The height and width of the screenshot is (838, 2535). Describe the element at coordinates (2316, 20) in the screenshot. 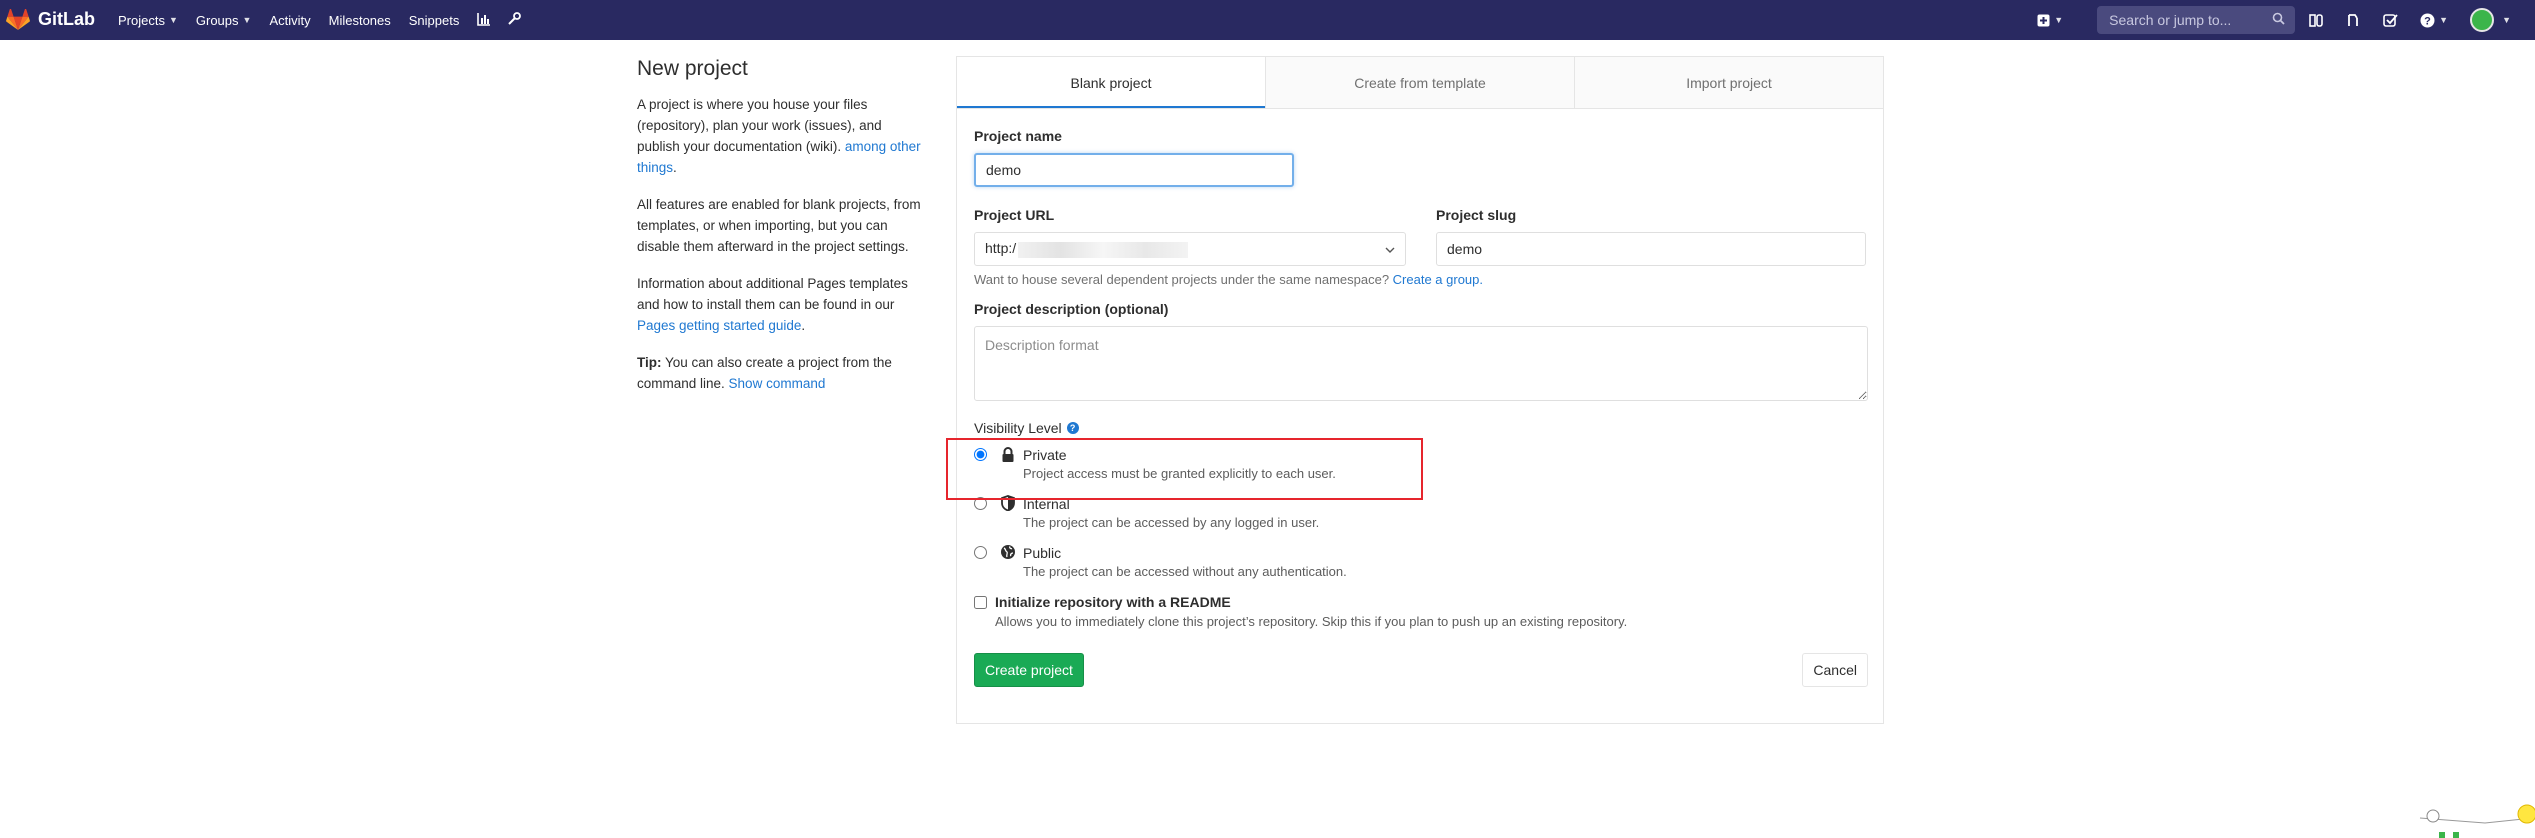

I see `issues-icon` at that location.